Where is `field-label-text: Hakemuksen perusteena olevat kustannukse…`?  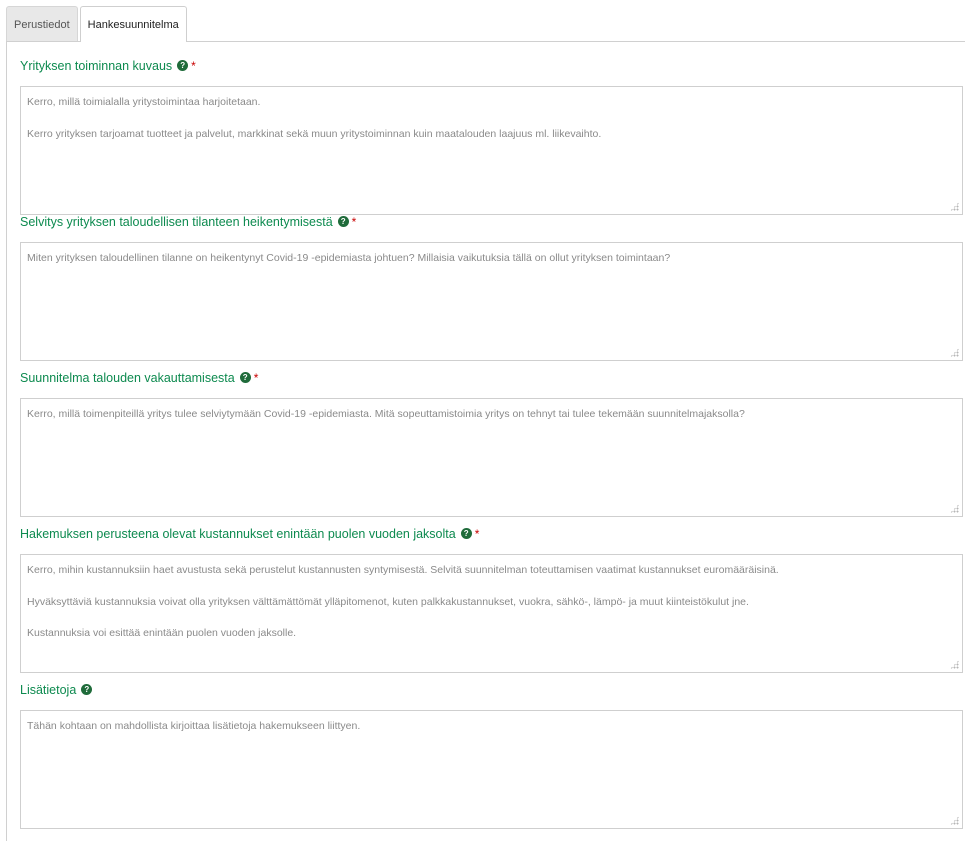
field-label-text: Hakemuksen perusteena olevat kustannukse… is located at coordinates (238, 534).